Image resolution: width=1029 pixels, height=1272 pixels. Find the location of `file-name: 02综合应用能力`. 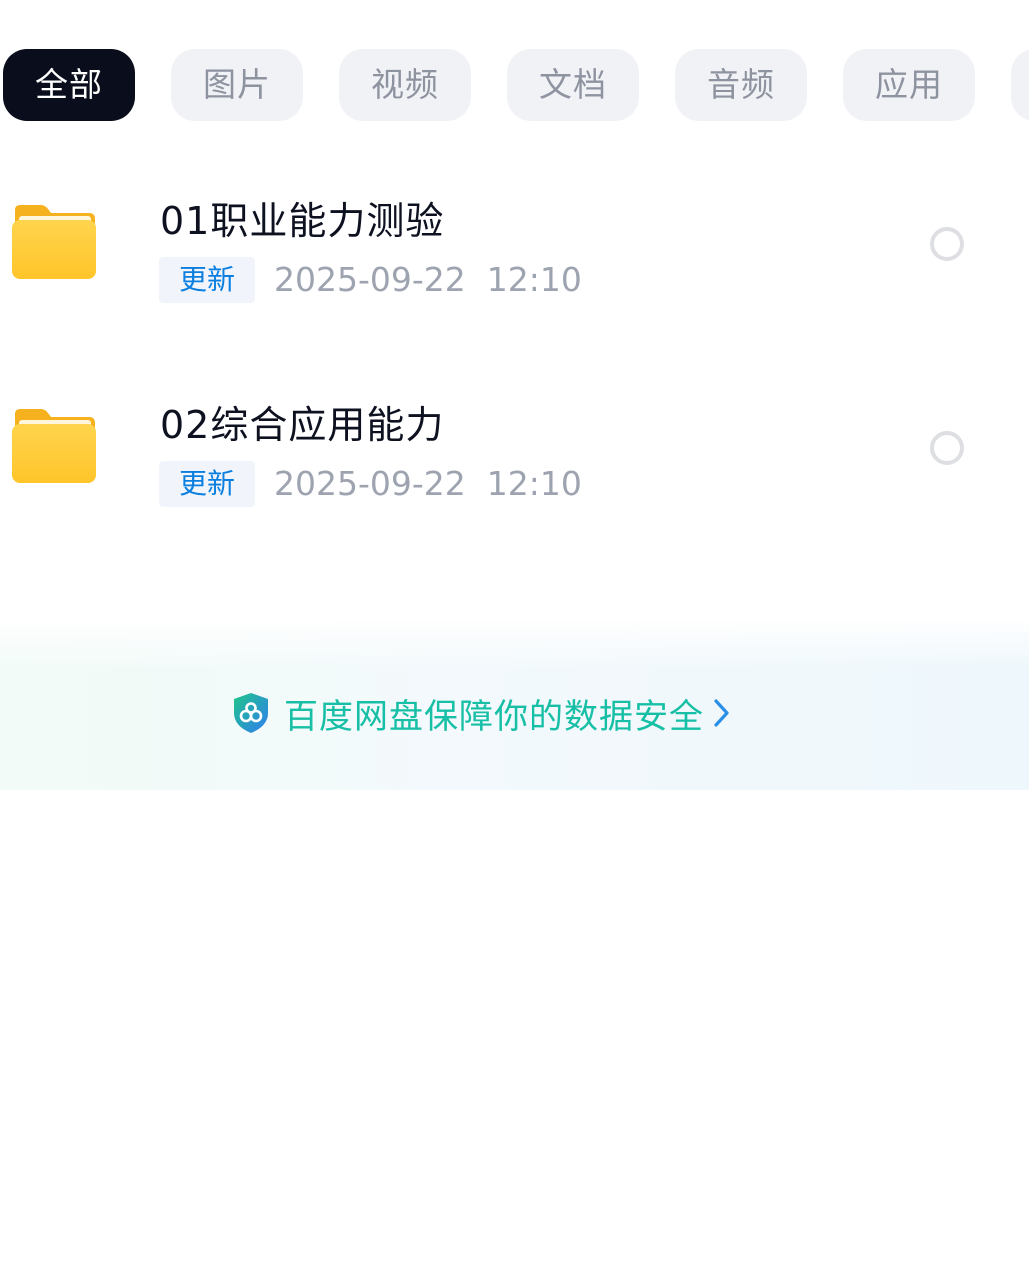

file-name: 02综合应用能力 is located at coordinates (302, 421).